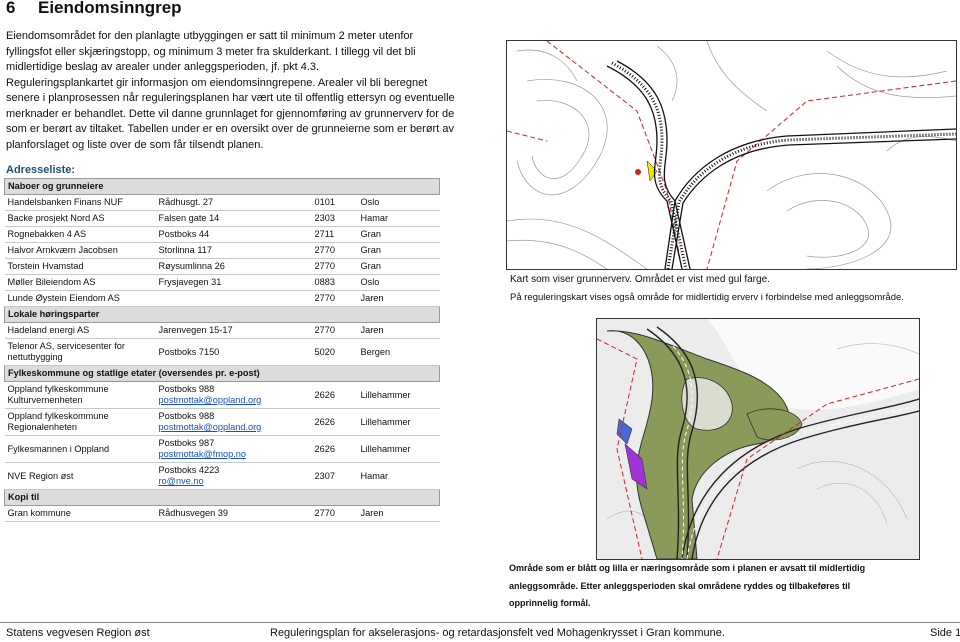 Image resolution: width=960 pixels, height=642 pixels. What do you see at coordinates (334, 282) in the screenshot?
I see `cell-zip: 0883` at bounding box center [334, 282].